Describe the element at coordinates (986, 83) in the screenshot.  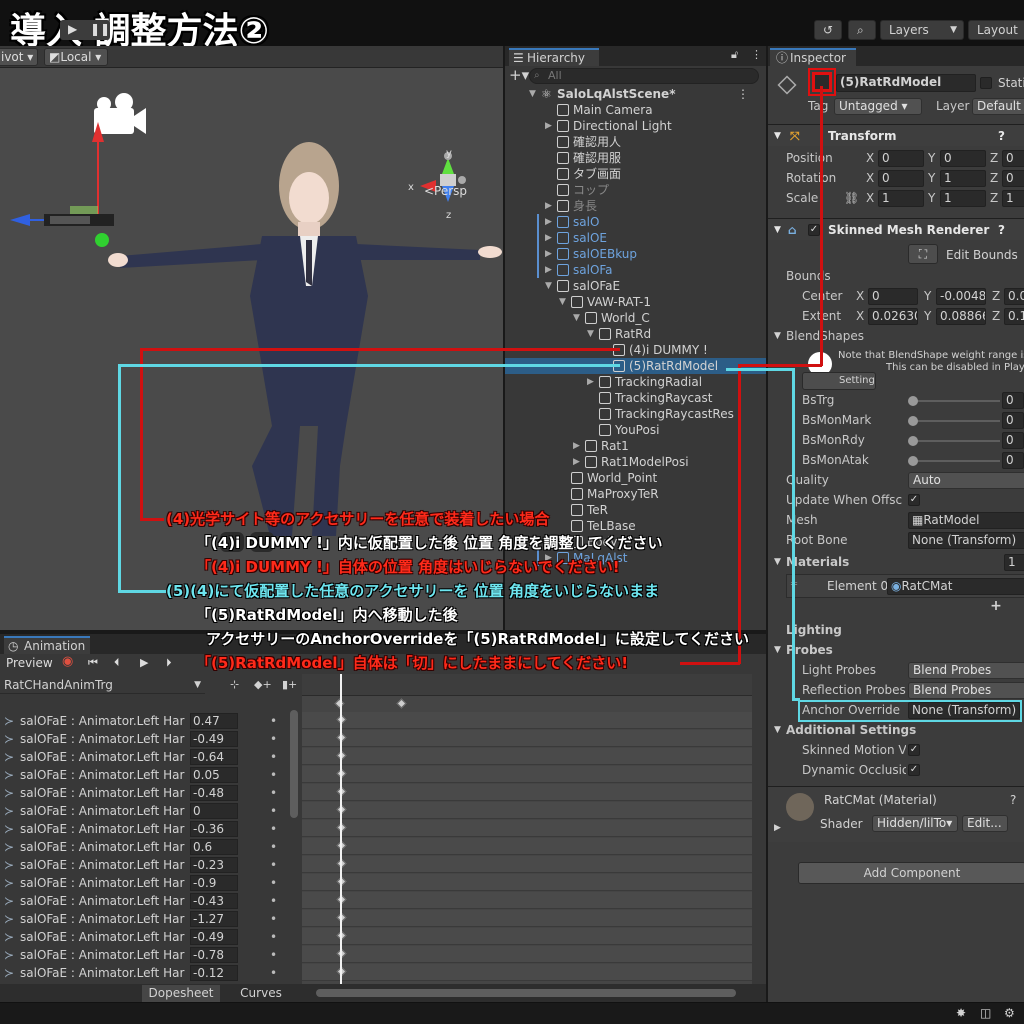
I see `static-checkbox` at that location.